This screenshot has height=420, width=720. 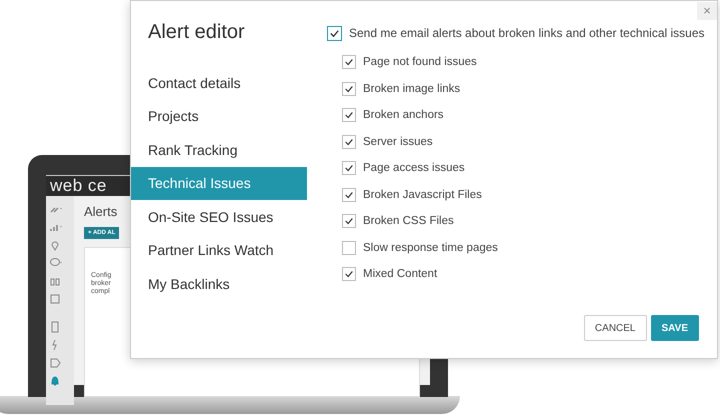 What do you see at coordinates (411, 88) in the screenshot?
I see `checkbox-label: Broken image links` at bounding box center [411, 88].